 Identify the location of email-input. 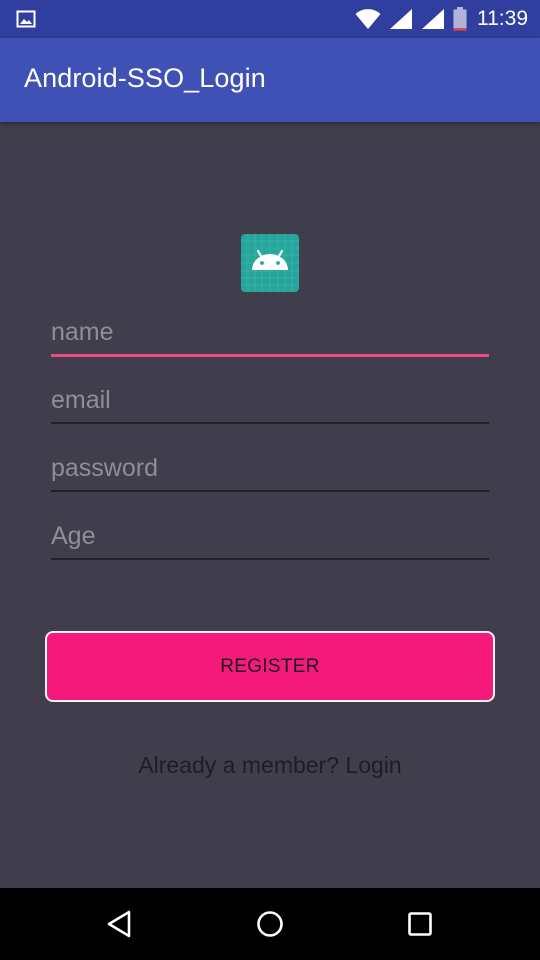
(270, 401).